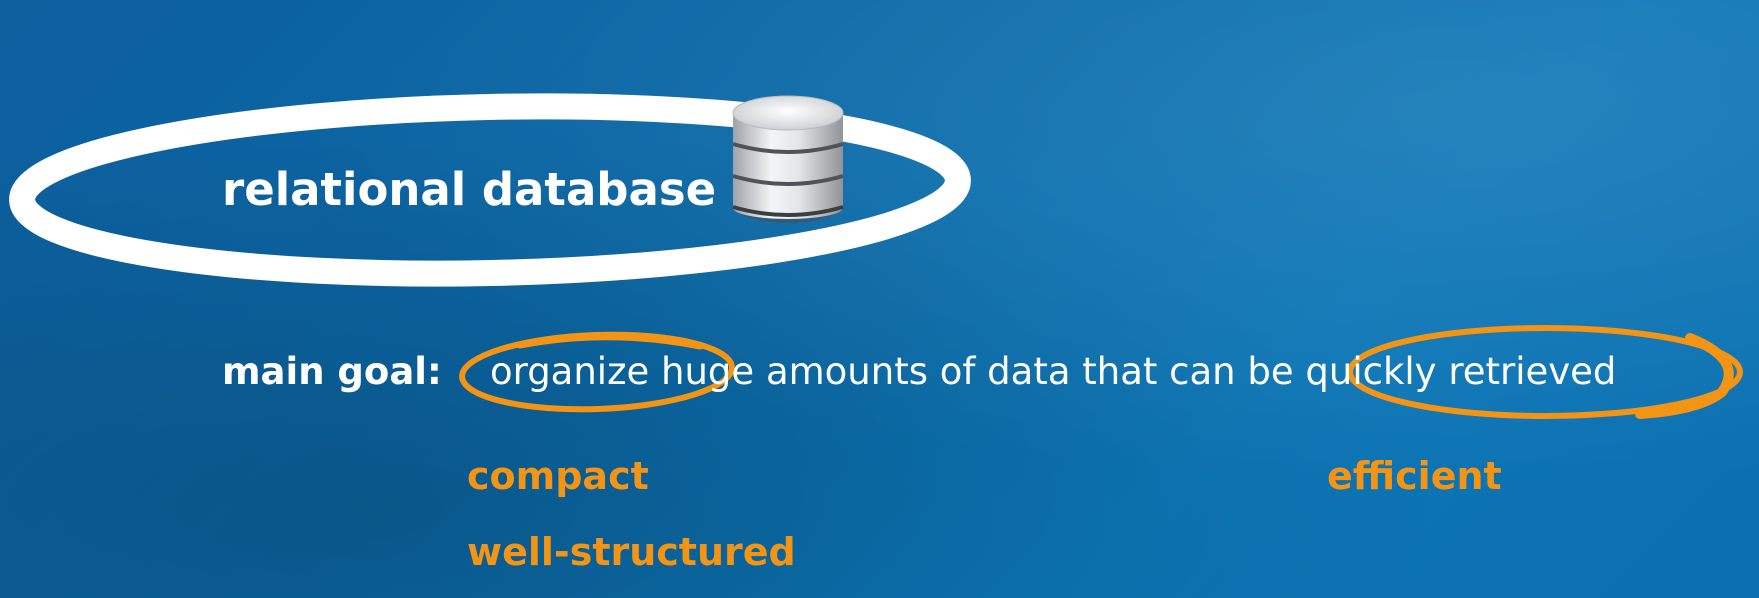  I want to click on keyword-compact: compact, so click(558, 476).